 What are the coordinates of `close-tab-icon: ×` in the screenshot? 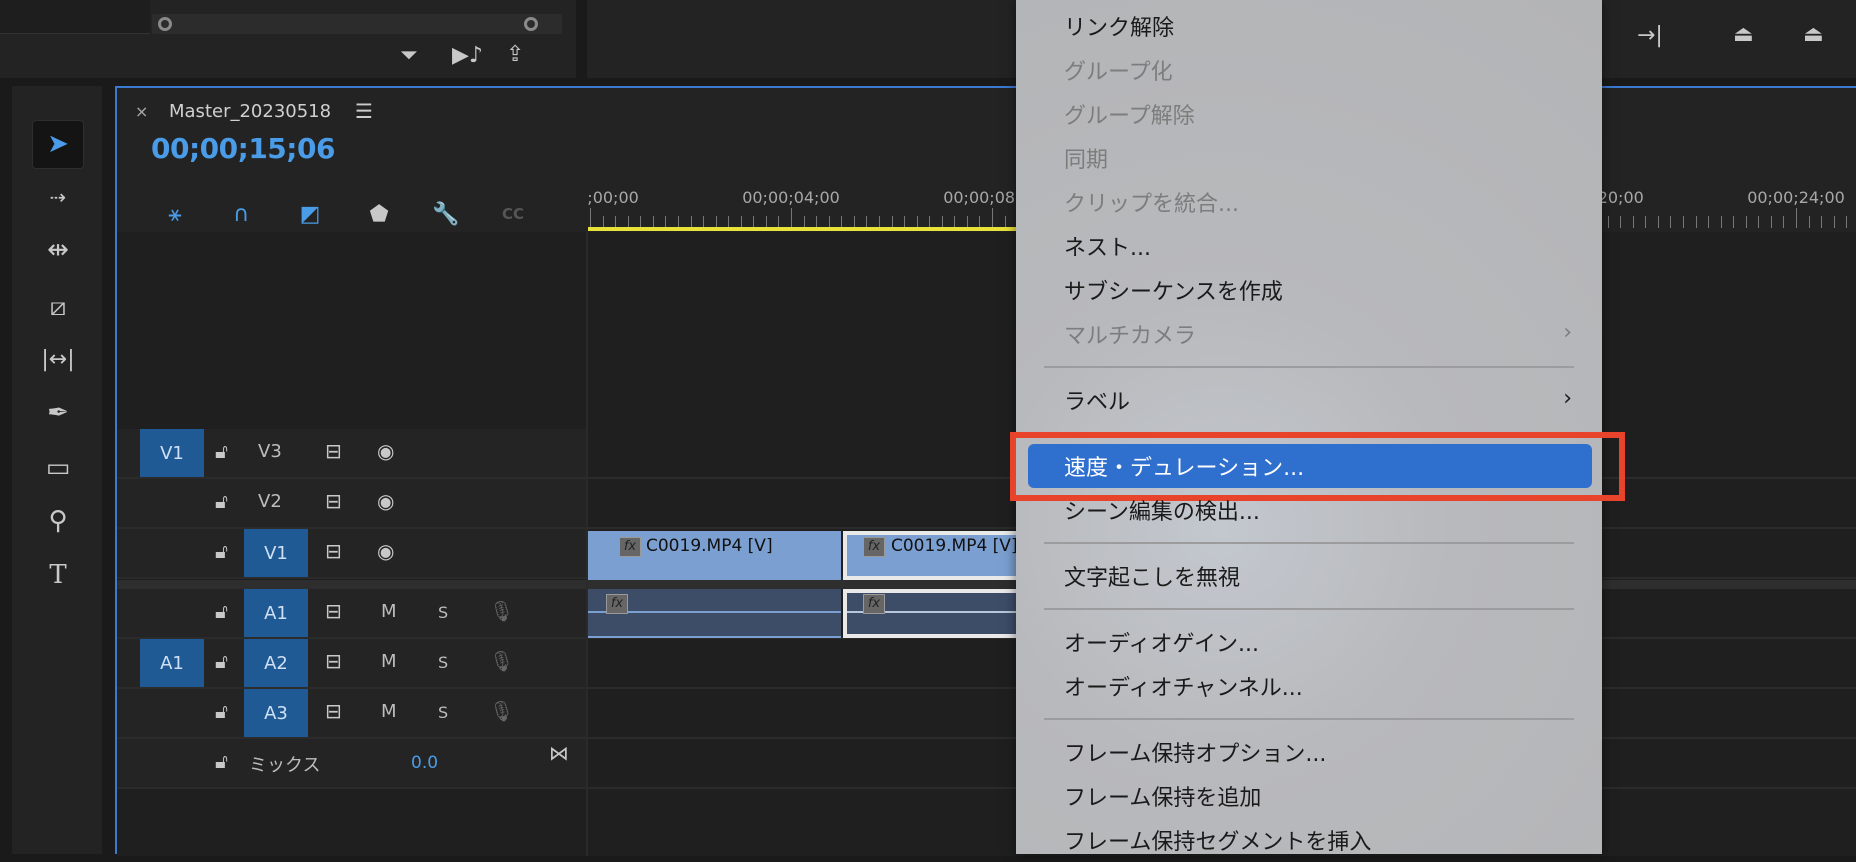 It's located at (141, 111).